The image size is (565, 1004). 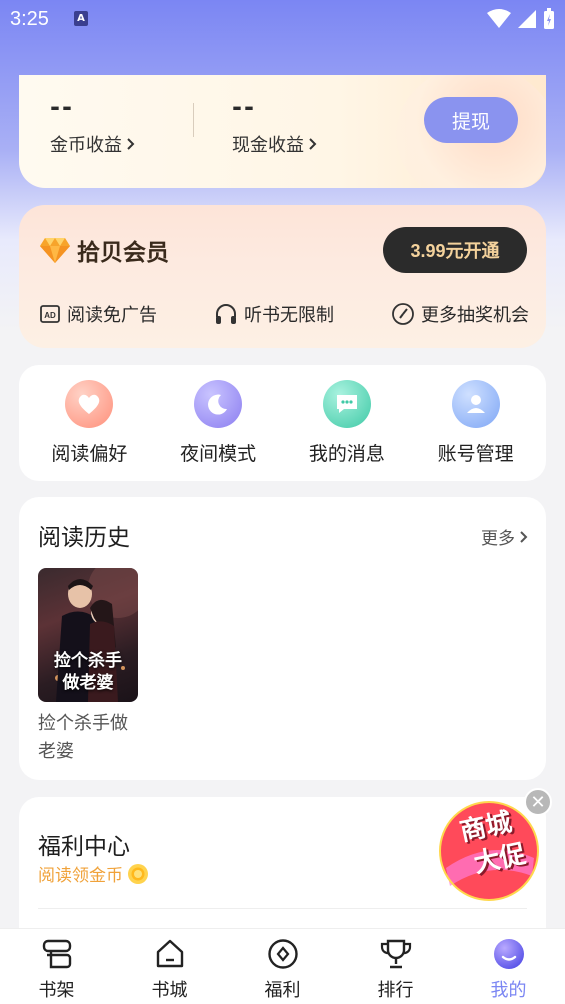 I want to click on tab-label: 书城, so click(x=169, y=990).